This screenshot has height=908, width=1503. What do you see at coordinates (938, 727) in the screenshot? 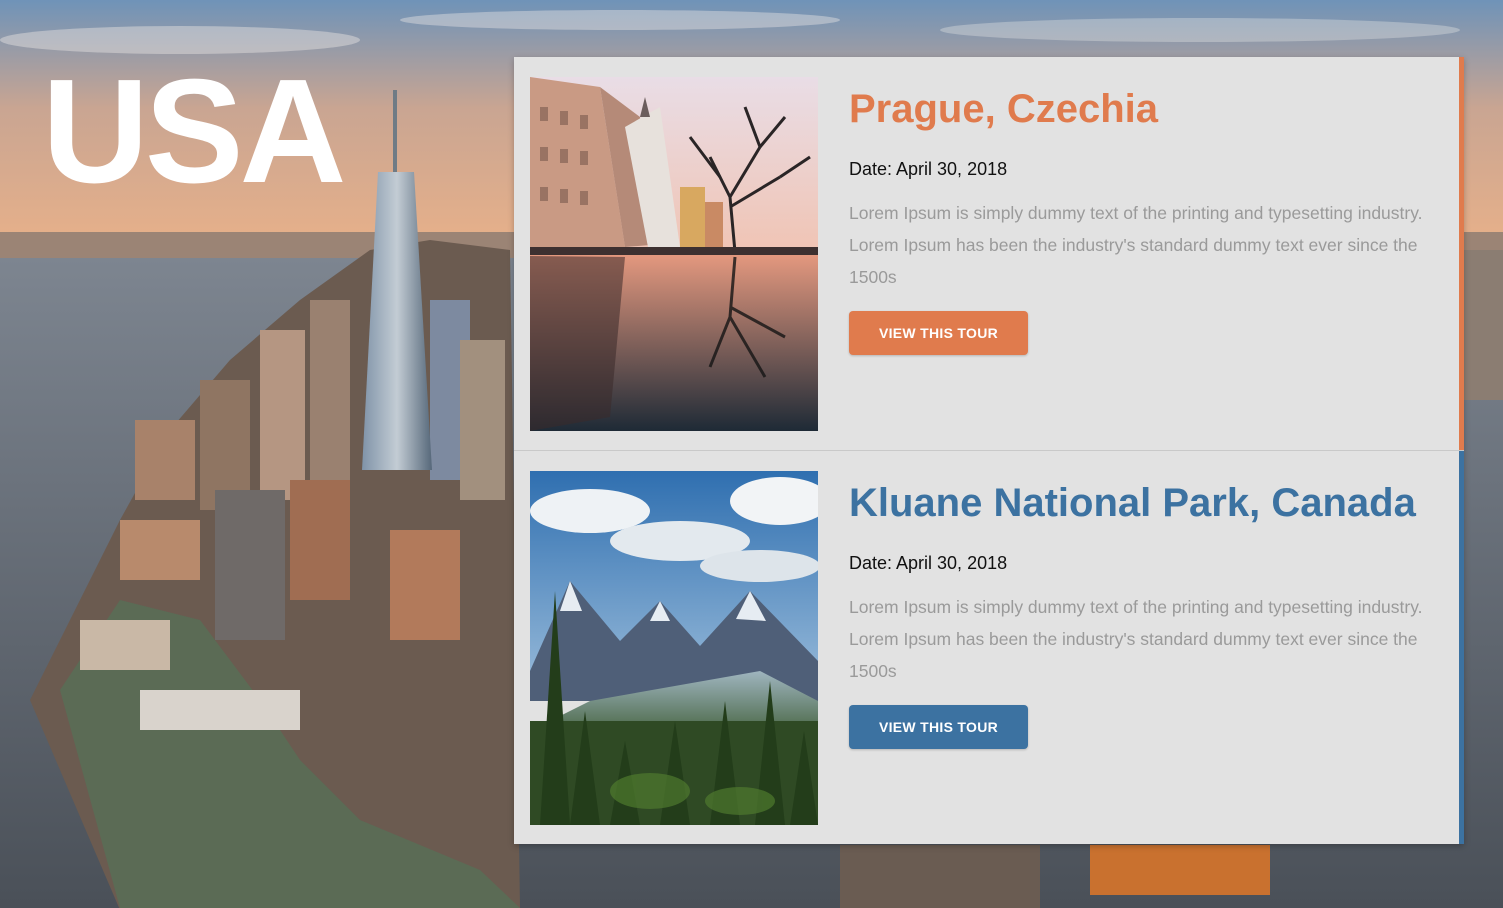
I see `view-tour-button-kluane: VIEW THIS TOUR` at bounding box center [938, 727].